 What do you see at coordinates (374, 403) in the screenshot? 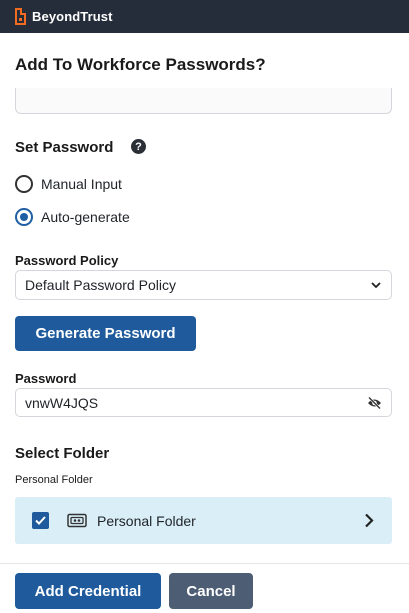
I see `eye-slash-icon` at bounding box center [374, 403].